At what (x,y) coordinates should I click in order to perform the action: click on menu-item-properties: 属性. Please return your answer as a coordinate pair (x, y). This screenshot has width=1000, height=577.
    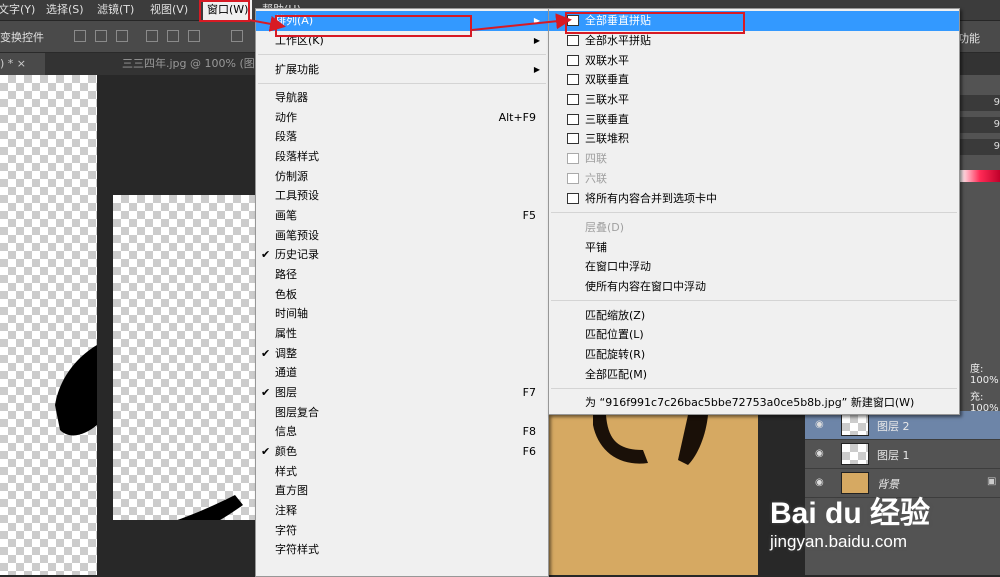
    Looking at the image, I should click on (402, 334).